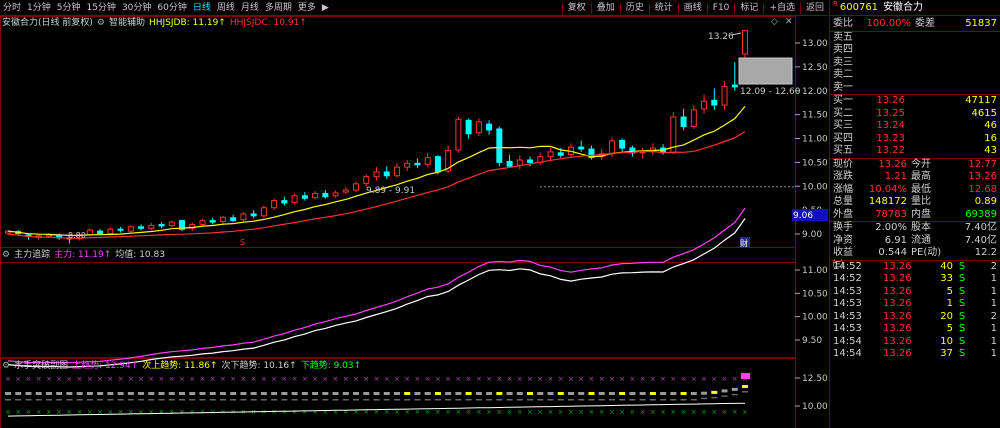  What do you see at coordinates (41, 366) in the screenshot?
I see `panel3-title: 水手突破副图` at bounding box center [41, 366].